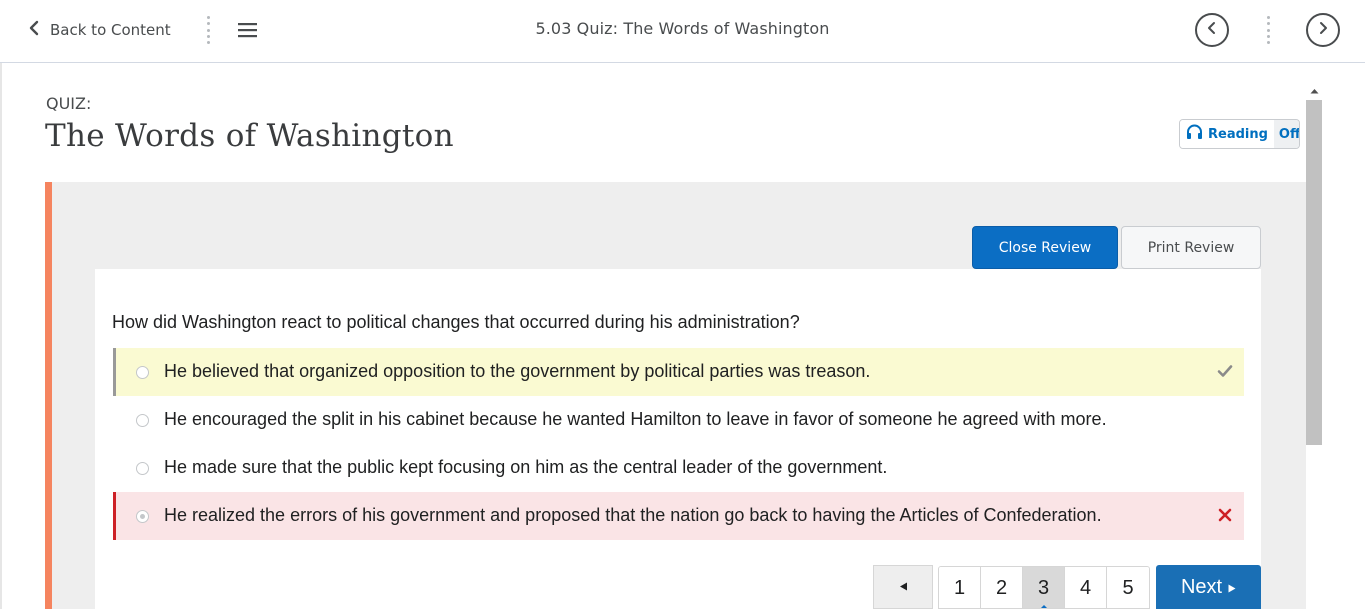  Describe the element at coordinates (142, 516) in the screenshot. I see `answer-radio-selected` at that location.